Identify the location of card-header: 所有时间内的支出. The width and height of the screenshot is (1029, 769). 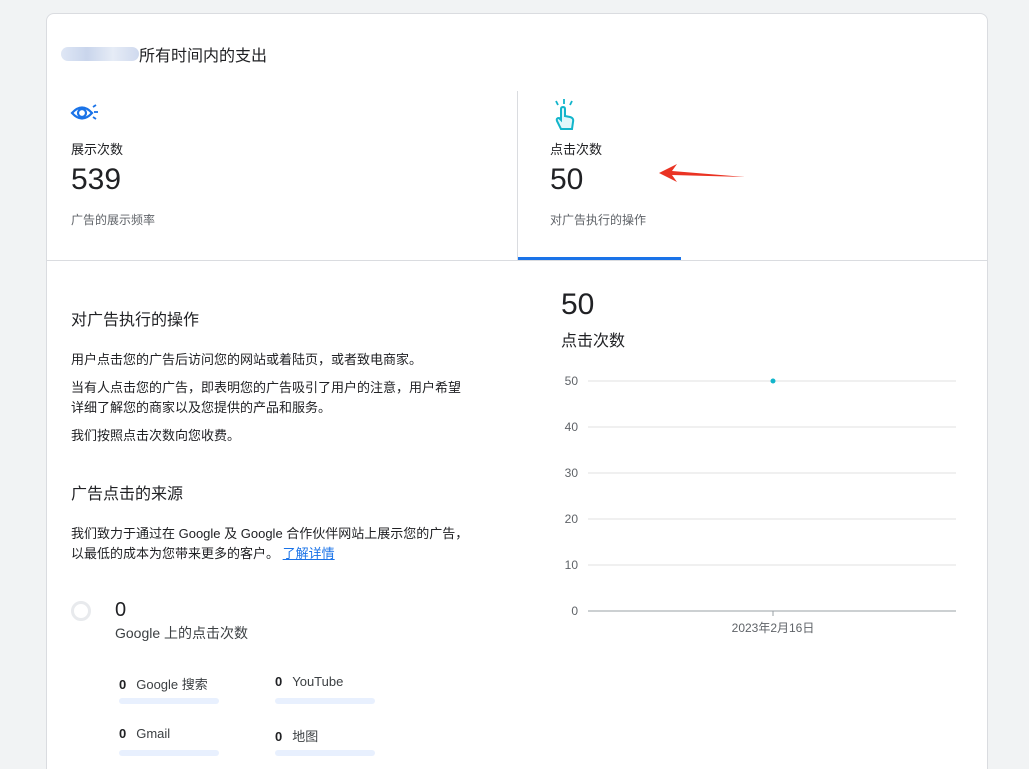
(164, 54).